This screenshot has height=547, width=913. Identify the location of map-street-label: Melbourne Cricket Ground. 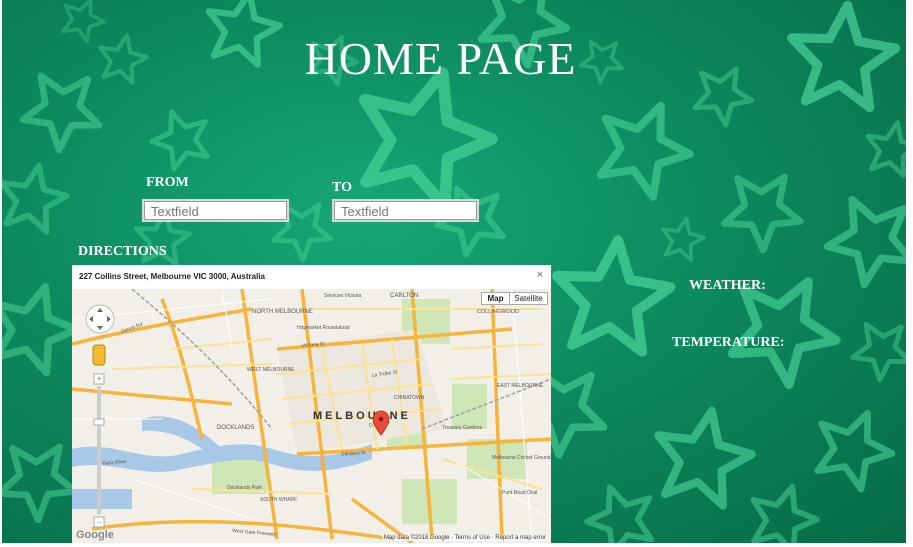
(521, 458).